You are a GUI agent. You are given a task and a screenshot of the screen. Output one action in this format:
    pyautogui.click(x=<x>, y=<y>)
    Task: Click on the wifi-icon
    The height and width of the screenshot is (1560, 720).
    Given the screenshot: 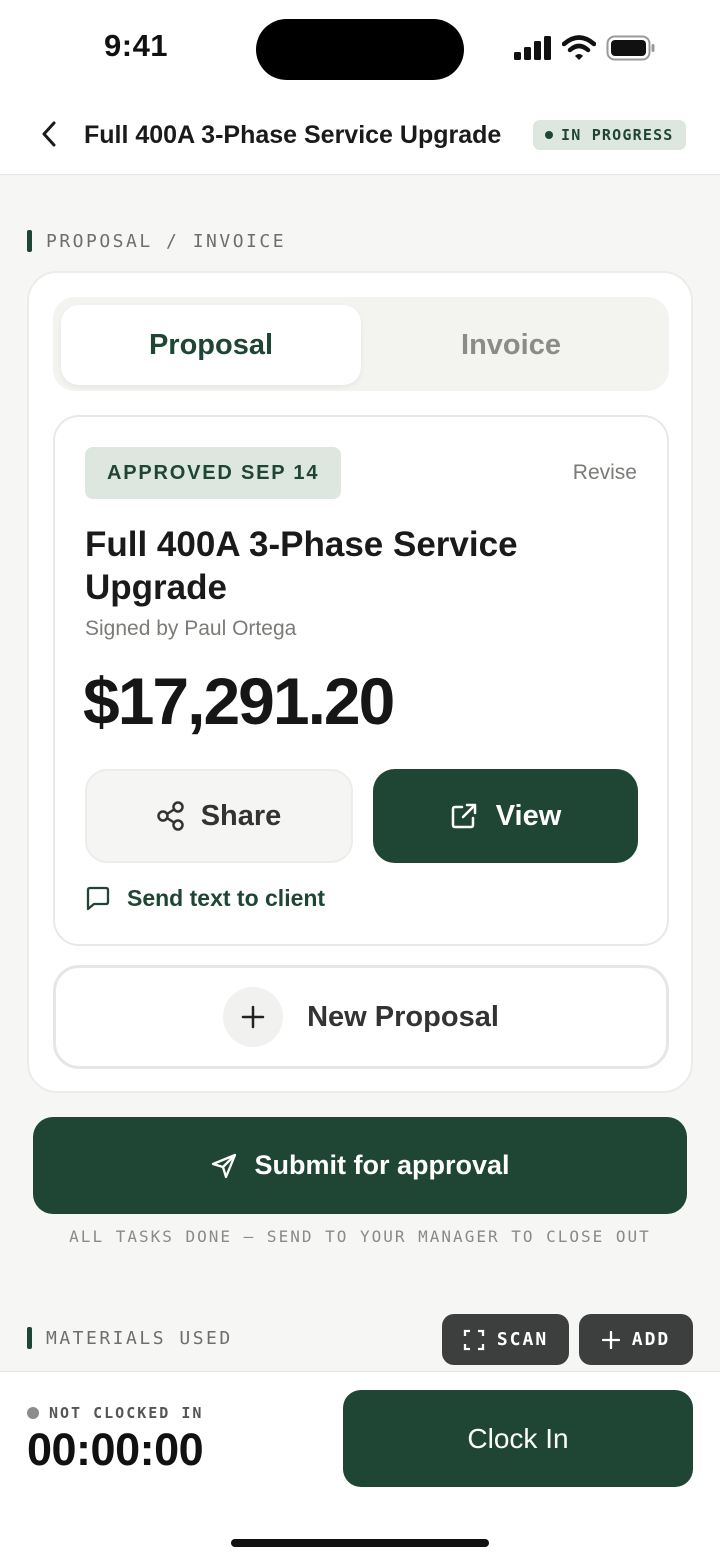 What is the action you would take?
    pyautogui.click(x=579, y=47)
    